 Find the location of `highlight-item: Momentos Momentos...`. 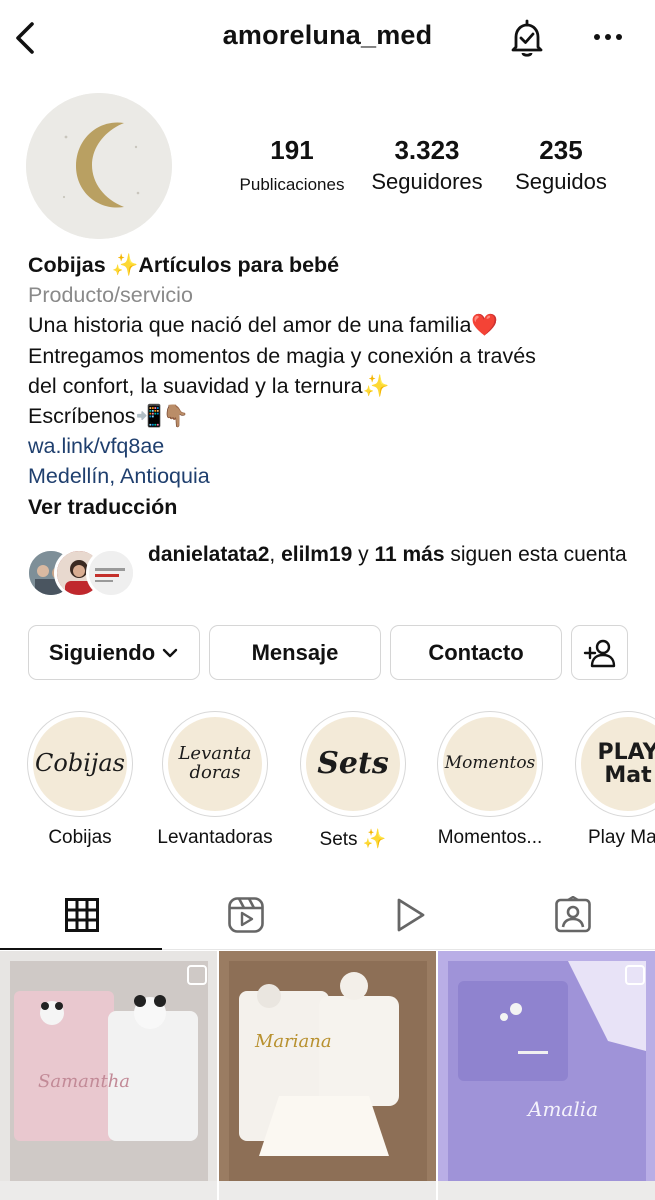

highlight-item: Momentos Momentos... is located at coordinates (490, 780).